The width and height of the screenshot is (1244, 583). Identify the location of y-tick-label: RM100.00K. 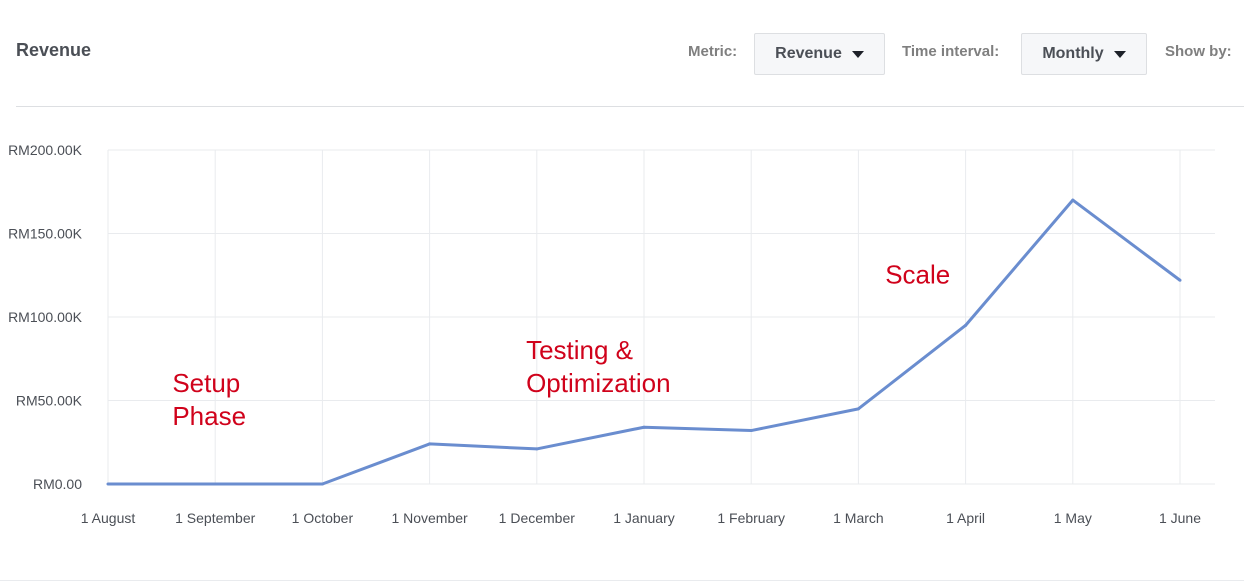
(45, 317).